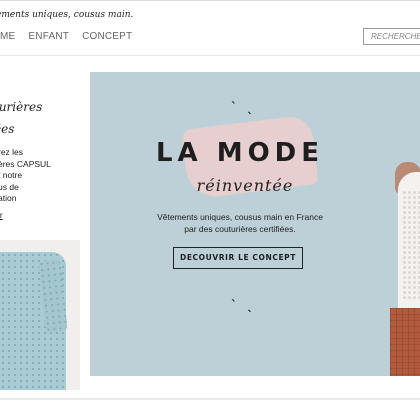  I want to click on nav-item-concept: CONCEPT, so click(107, 36).